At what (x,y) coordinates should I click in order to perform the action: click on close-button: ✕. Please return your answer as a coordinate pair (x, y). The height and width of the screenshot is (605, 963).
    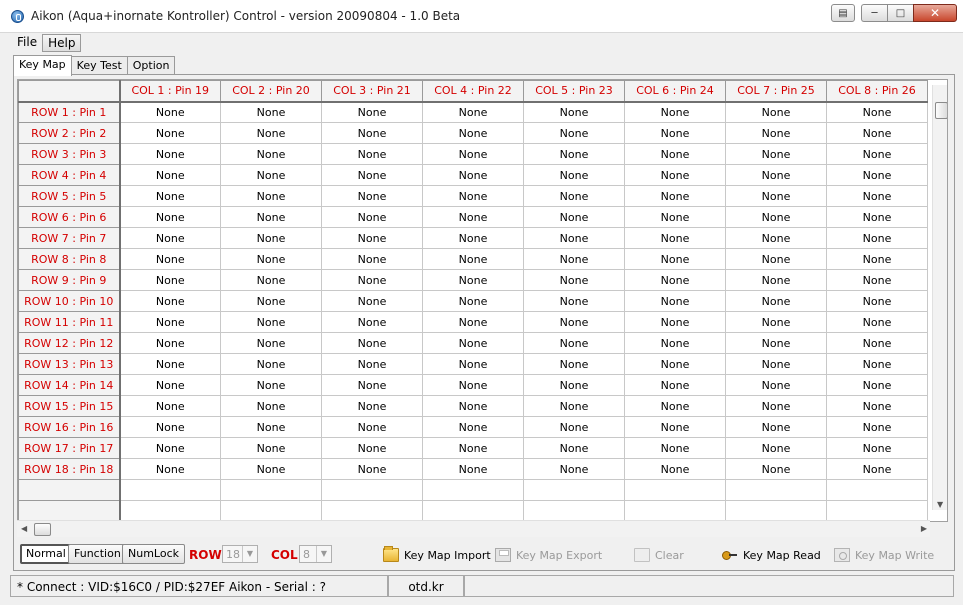
    Looking at the image, I should click on (935, 13).